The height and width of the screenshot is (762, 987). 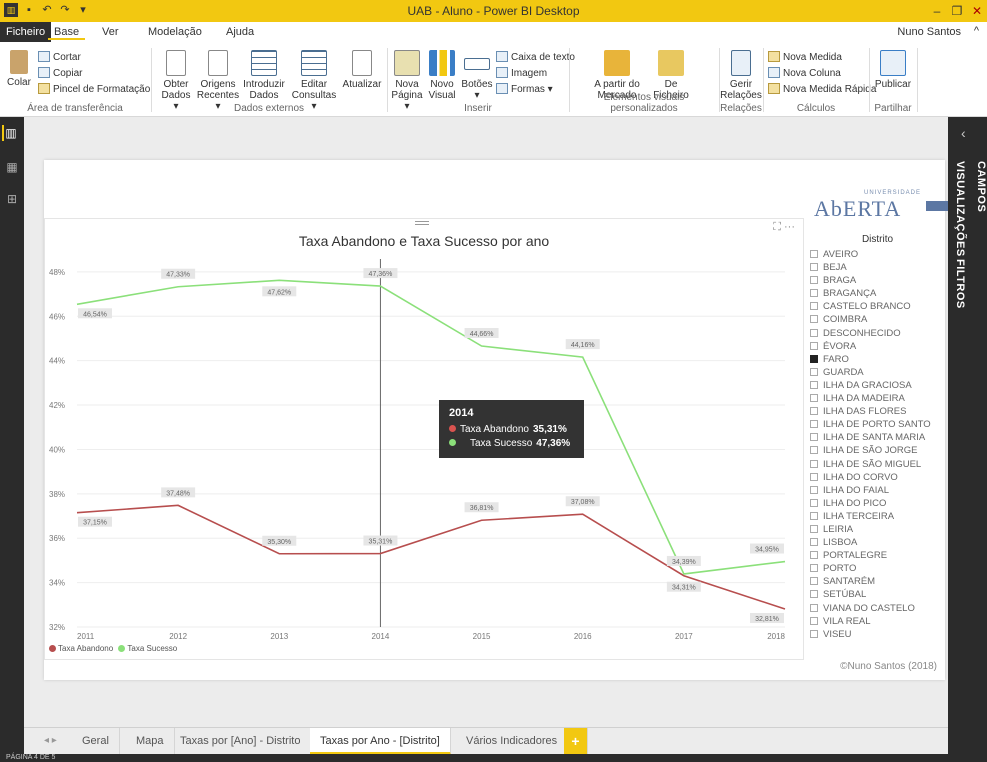 What do you see at coordinates (264, 75) in the screenshot?
I see `enter-data-button: Introduzir Dados` at bounding box center [264, 75].